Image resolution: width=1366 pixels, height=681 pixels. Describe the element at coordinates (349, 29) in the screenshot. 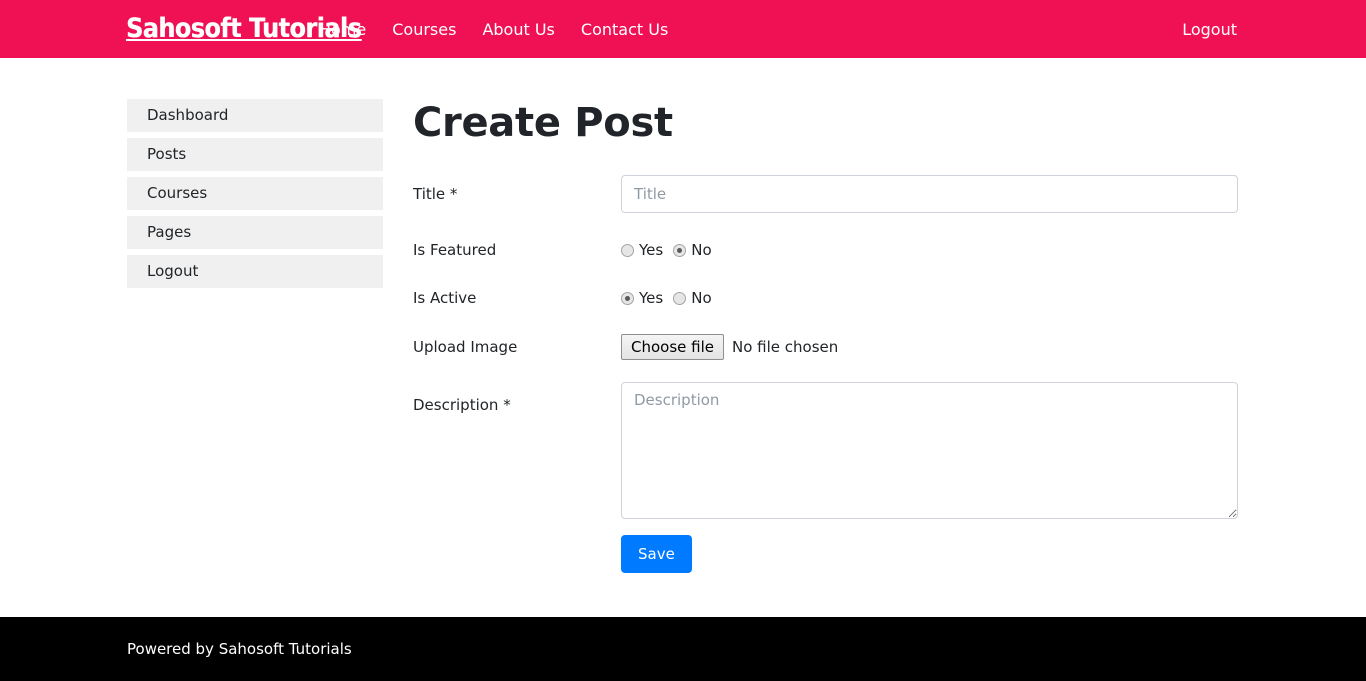

I see `nav-item-home: Home` at that location.